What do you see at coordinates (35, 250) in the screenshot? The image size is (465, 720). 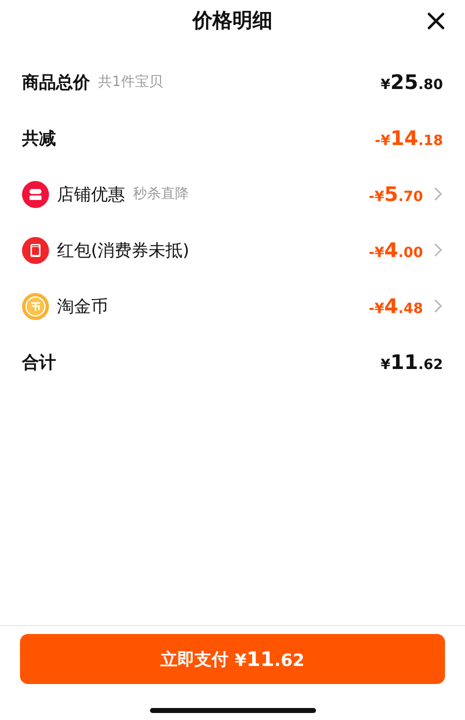 I see `envelope-icon` at bounding box center [35, 250].